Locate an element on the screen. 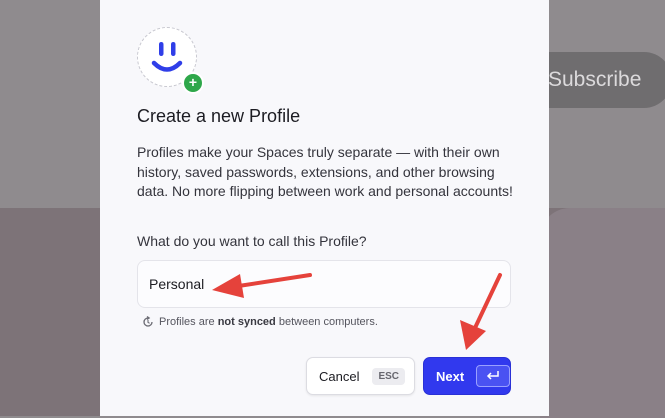 Image resolution: width=665 pixels, height=418 pixels. next-label: Next is located at coordinates (450, 376).